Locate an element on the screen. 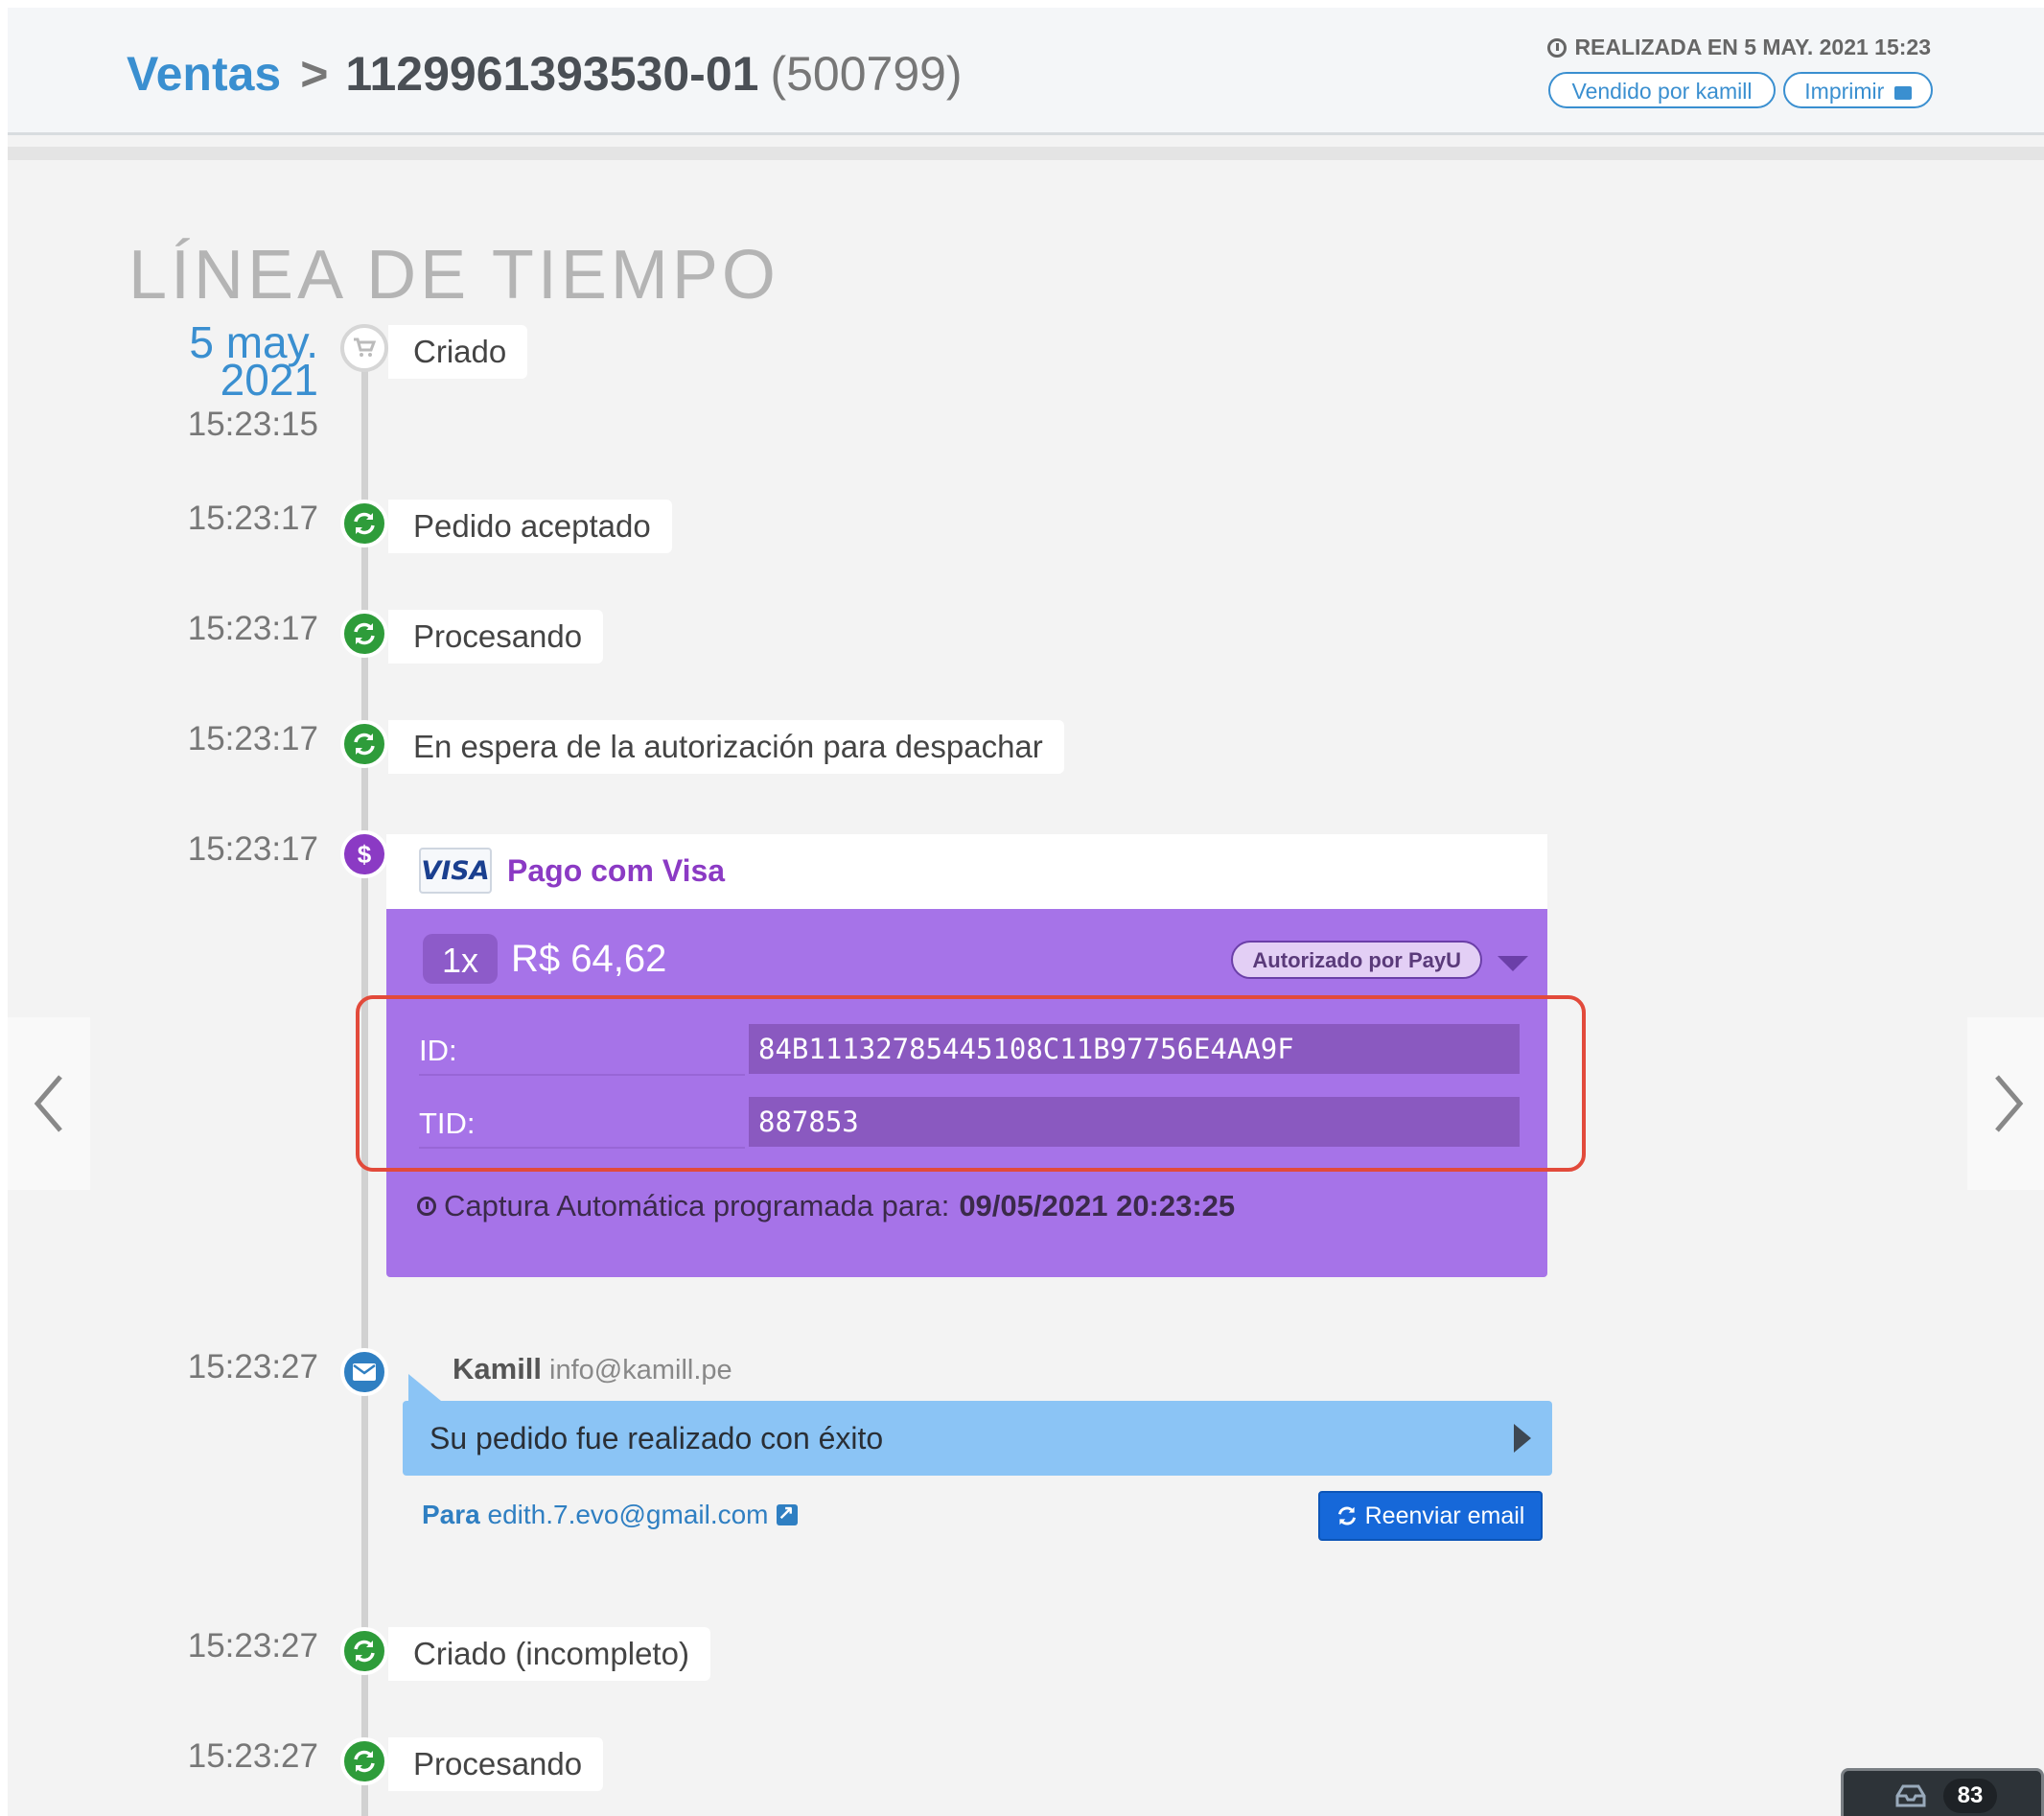  resend-label: Reenviar email is located at coordinates (1444, 1515).